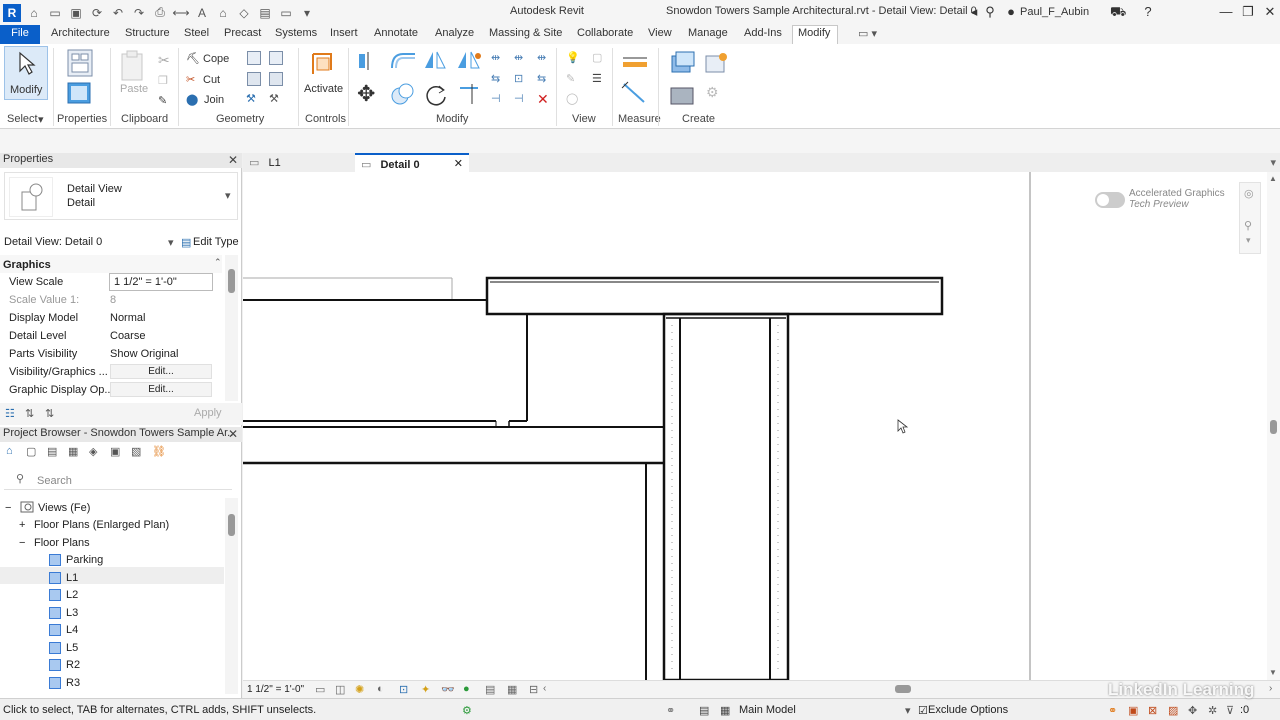 The image size is (1280, 720). Describe the element at coordinates (216, 59) in the screenshot. I see `cope-label: Cope` at that location.